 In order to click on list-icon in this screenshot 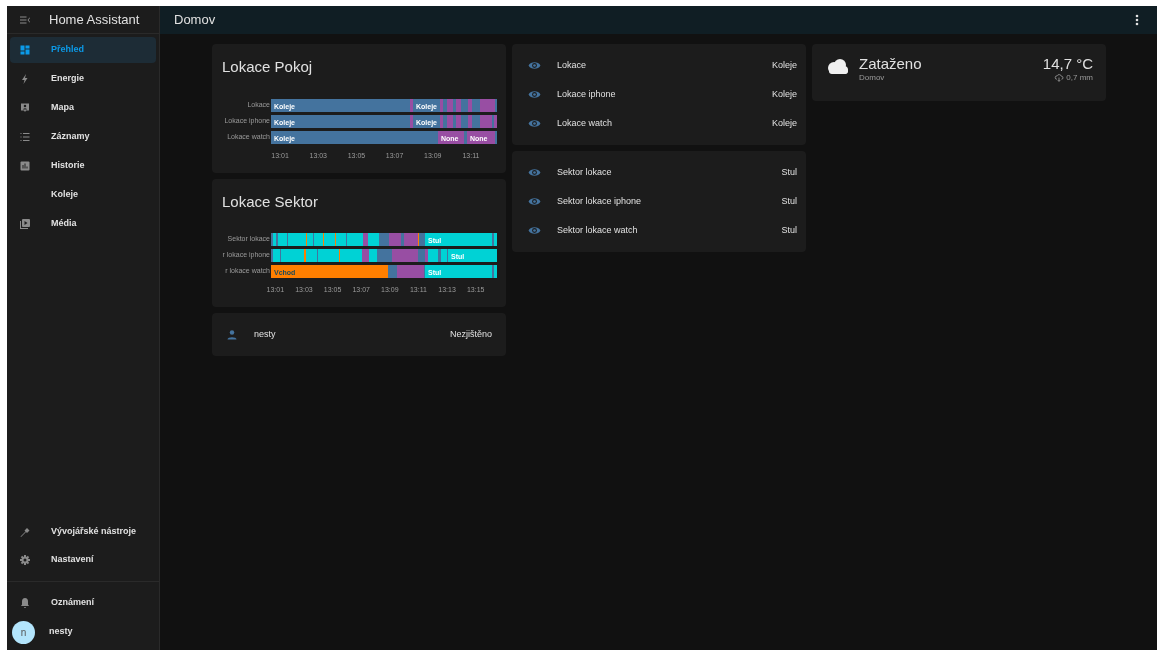, I will do `click(25, 137)`.